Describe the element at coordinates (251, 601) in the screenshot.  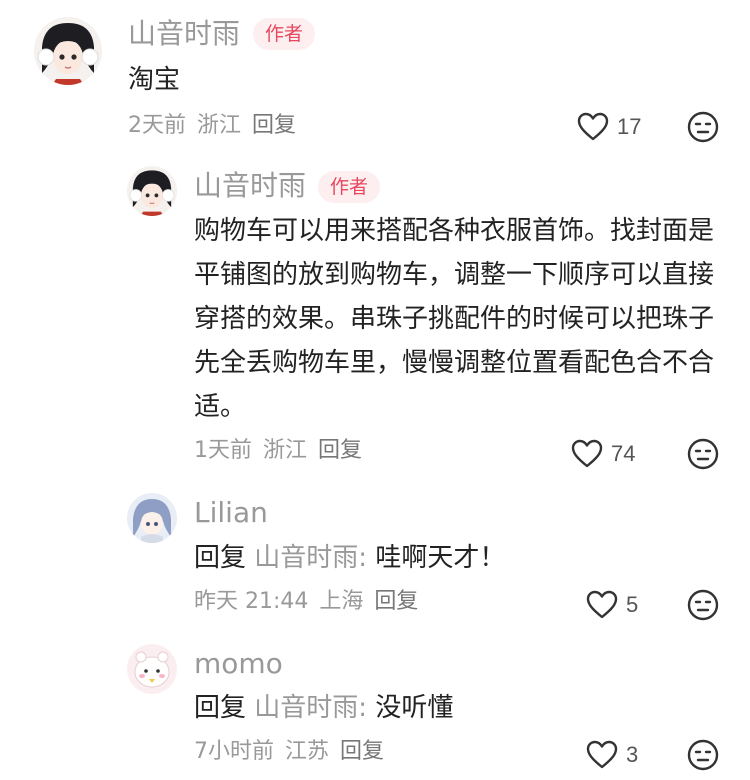
I see `comment-time: 昨天 21:44` at that location.